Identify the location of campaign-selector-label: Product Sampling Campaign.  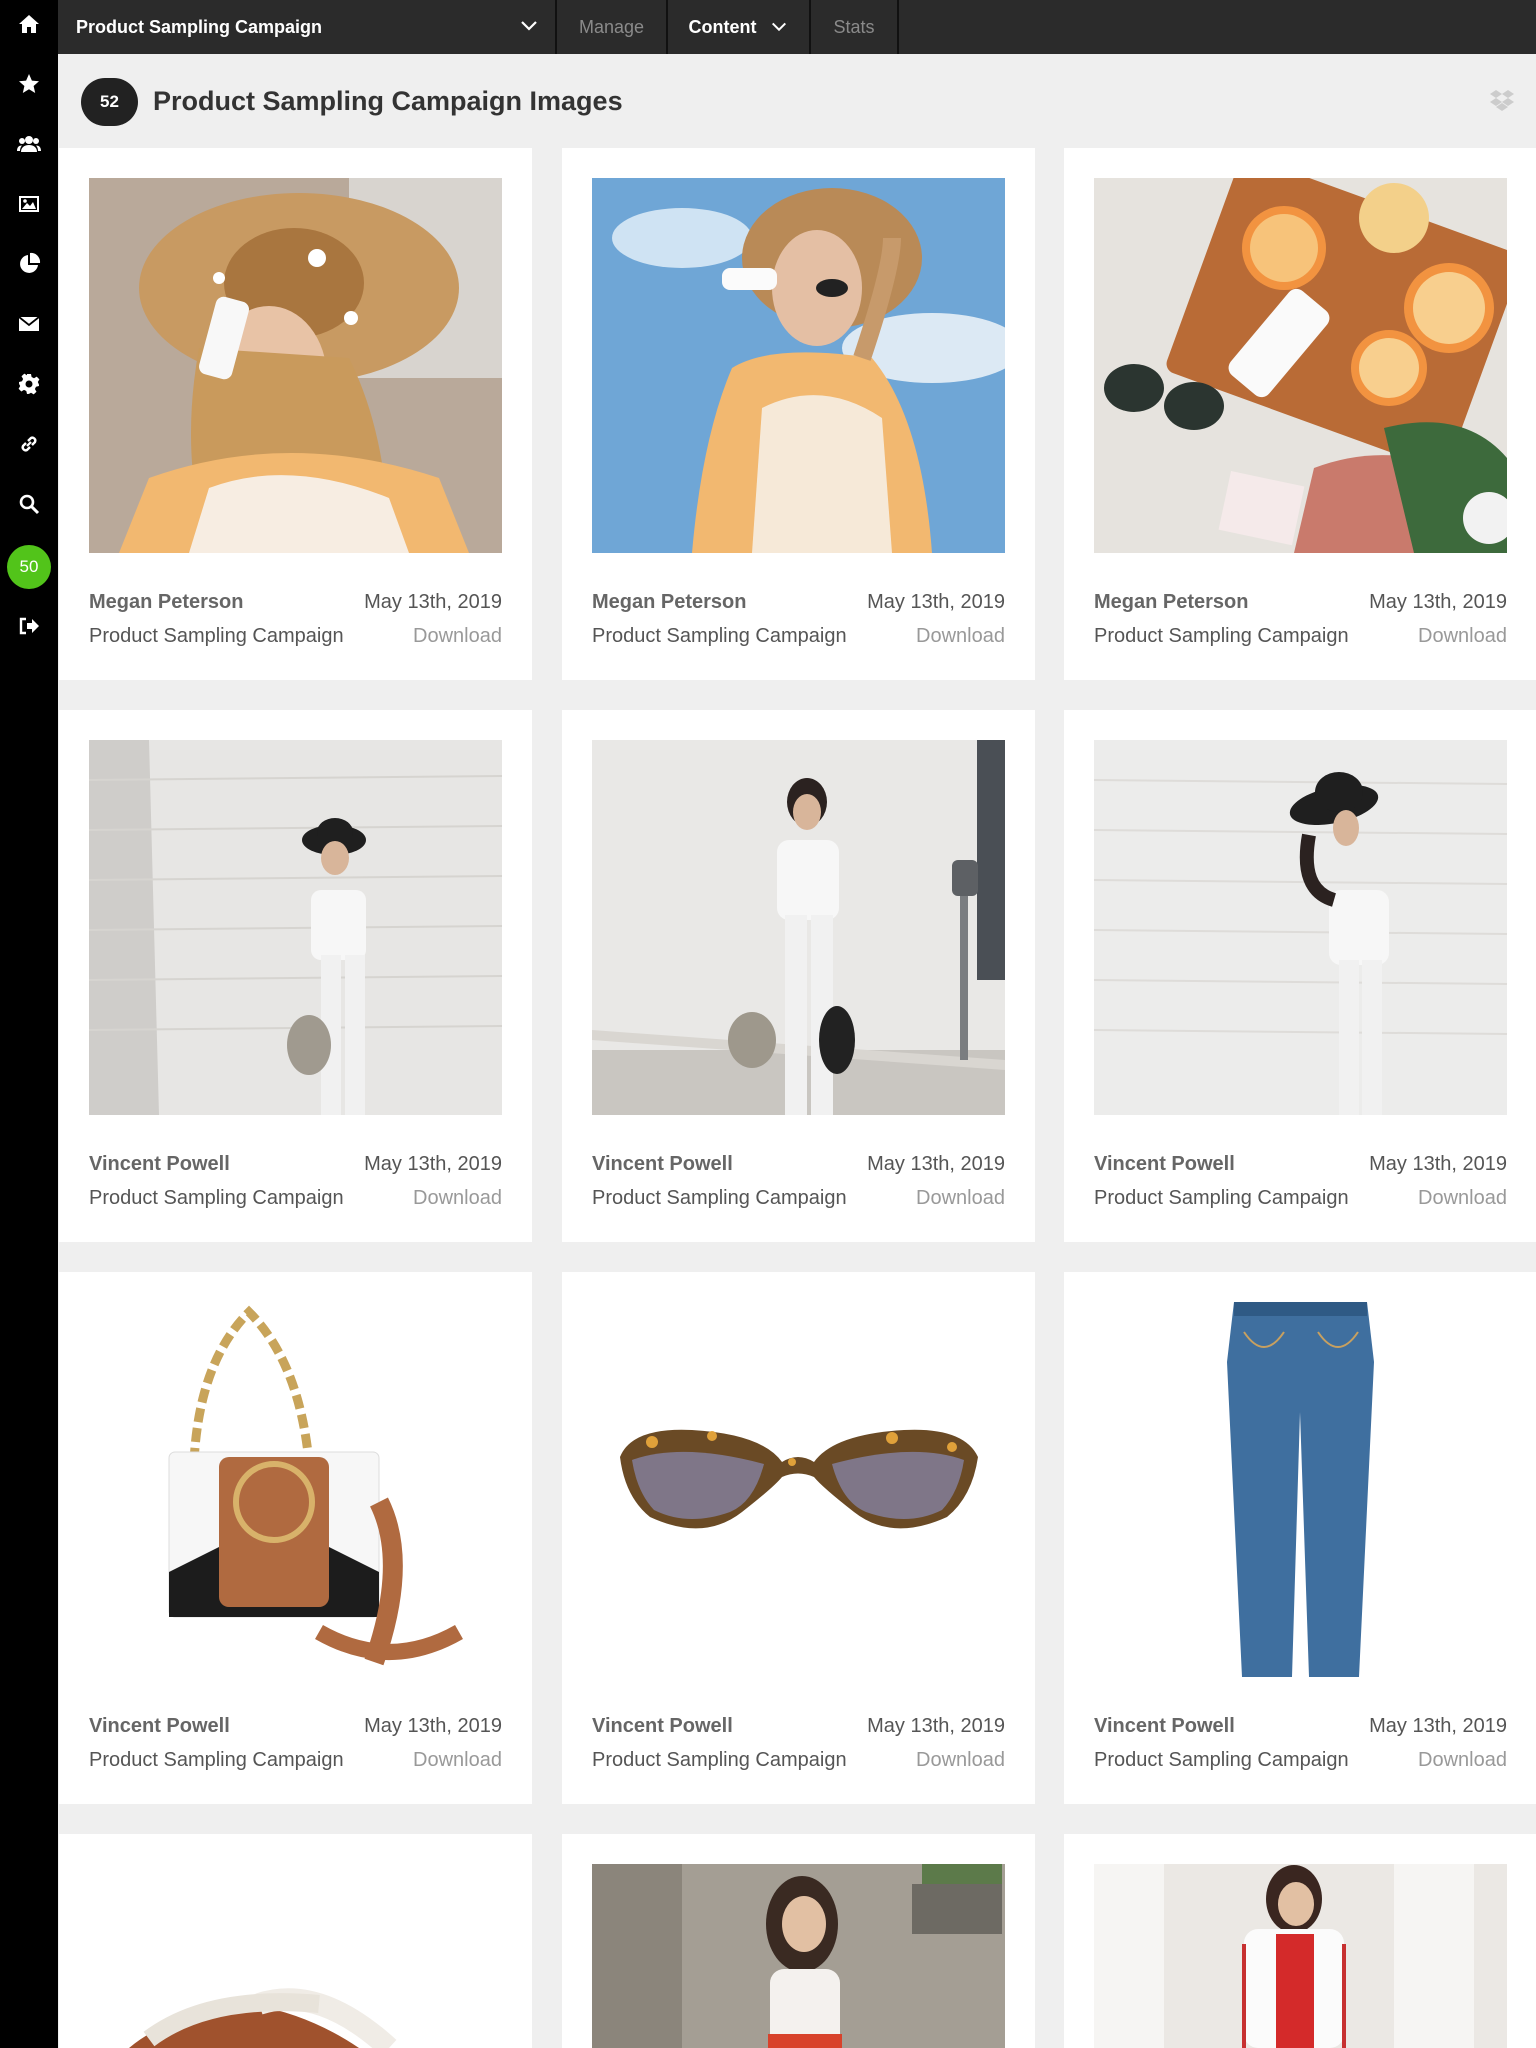
(199, 26).